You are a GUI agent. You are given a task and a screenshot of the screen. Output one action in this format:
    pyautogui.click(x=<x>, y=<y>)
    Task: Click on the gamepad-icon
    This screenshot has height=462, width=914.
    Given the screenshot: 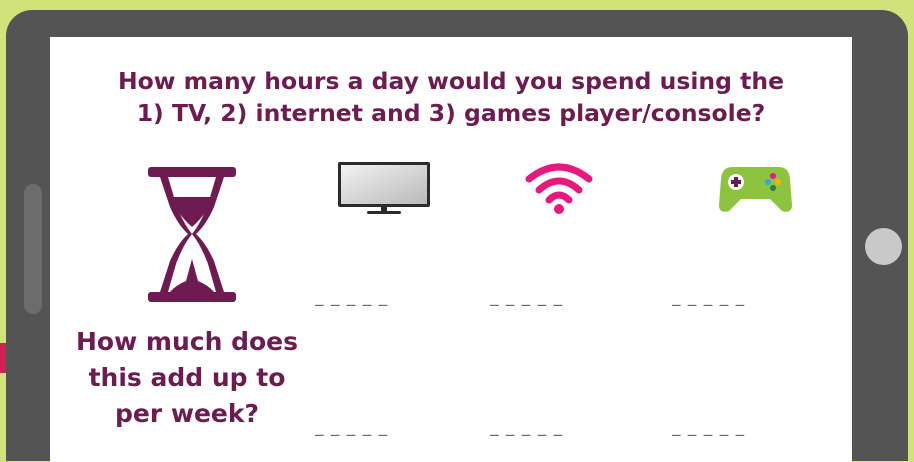 What is the action you would take?
    pyautogui.click(x=755, y=189)
    